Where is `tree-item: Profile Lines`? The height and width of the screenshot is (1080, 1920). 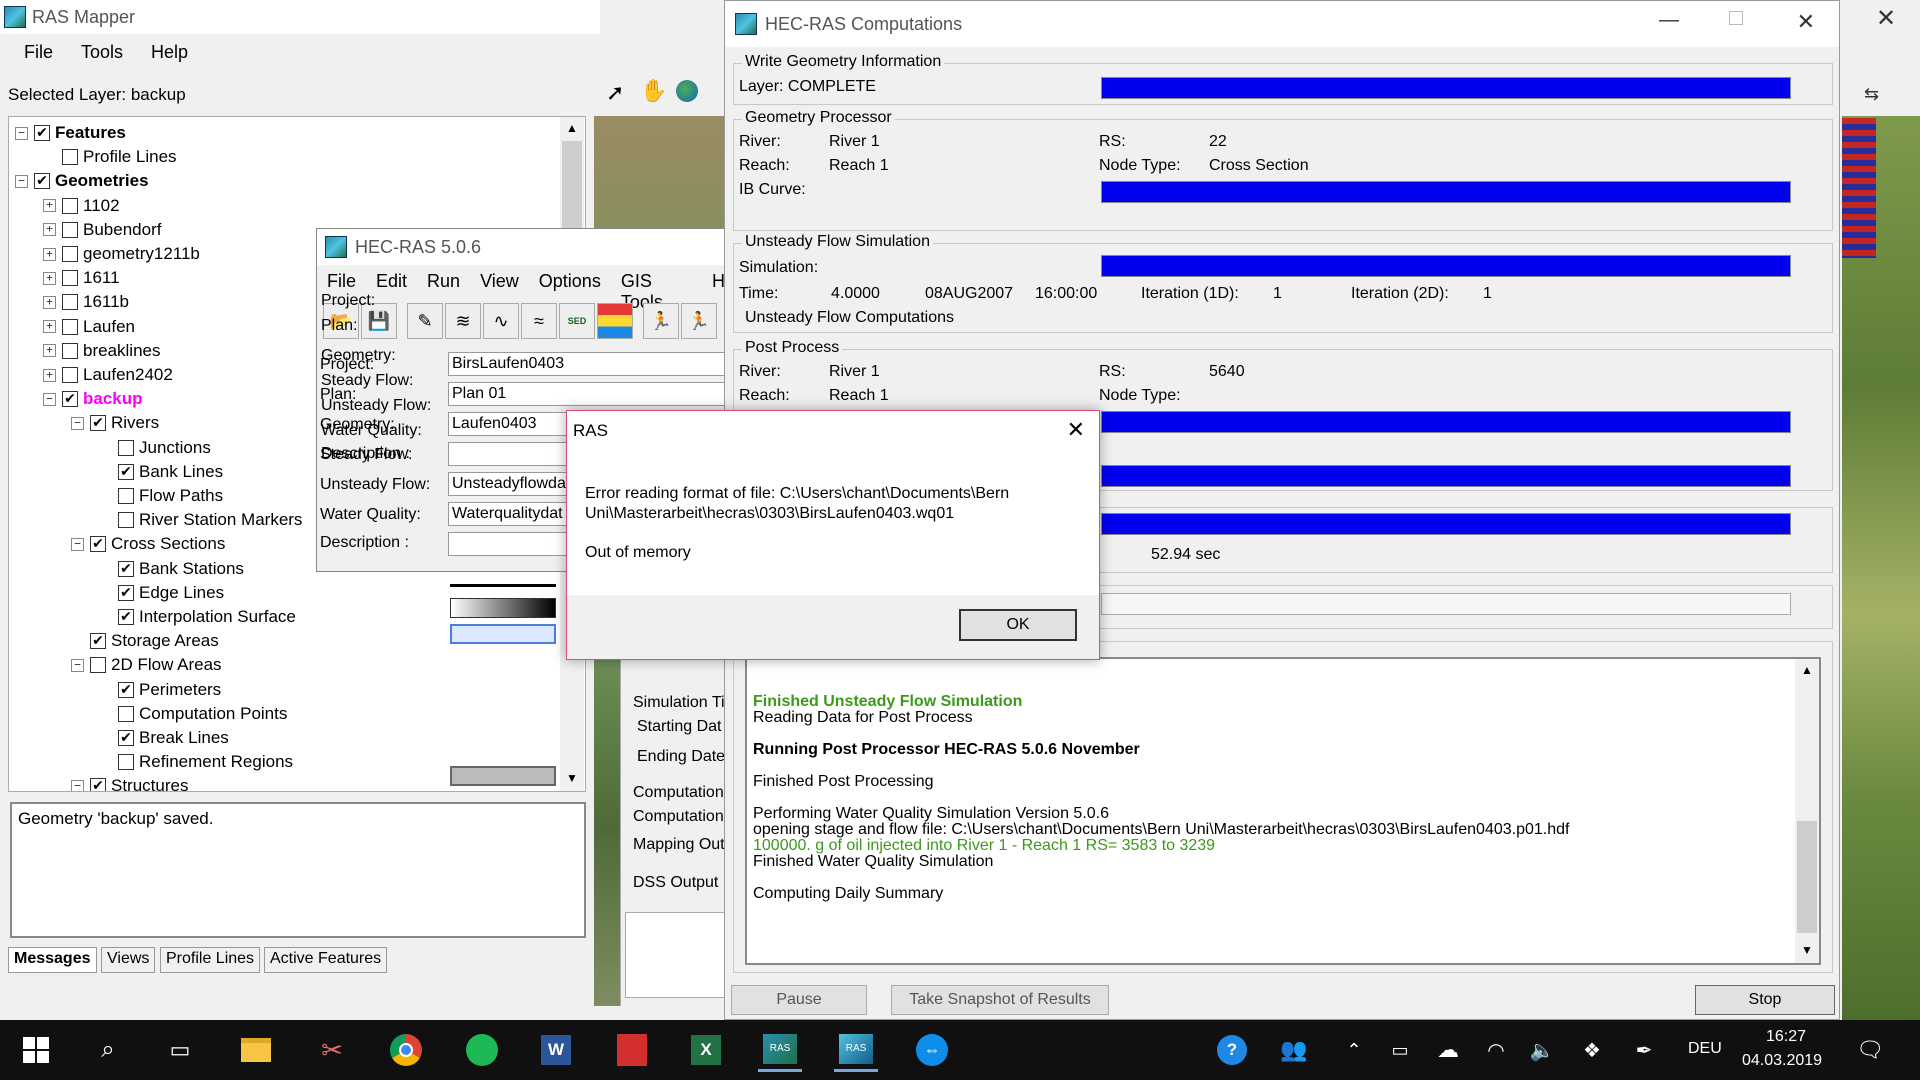
tree-item: Profile Lines is located at coordinates (110, 157).